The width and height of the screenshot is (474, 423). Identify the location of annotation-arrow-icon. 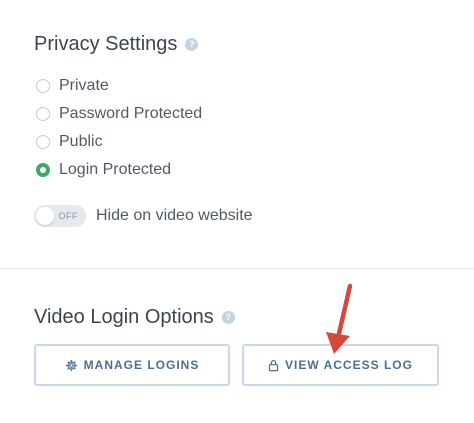
(339, 318).